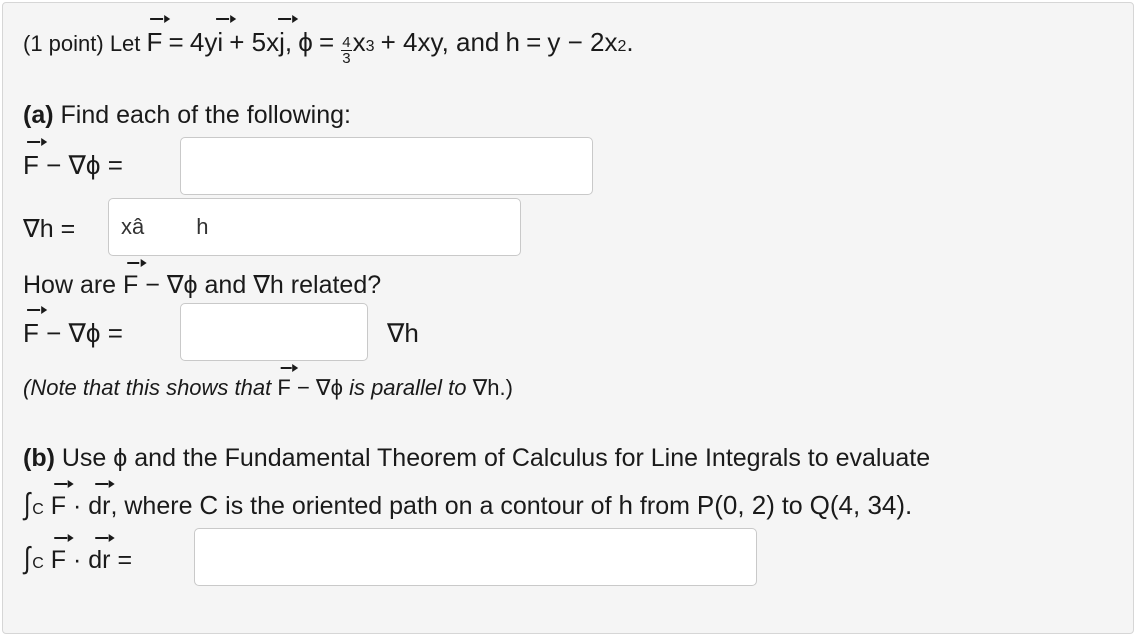 Image resolution: width=1140 pixels, height=642 pixels. What do you see at coordinates (282, 42) in the screenshot?
I see `unit-j: j` at bounding box center [282, 42].